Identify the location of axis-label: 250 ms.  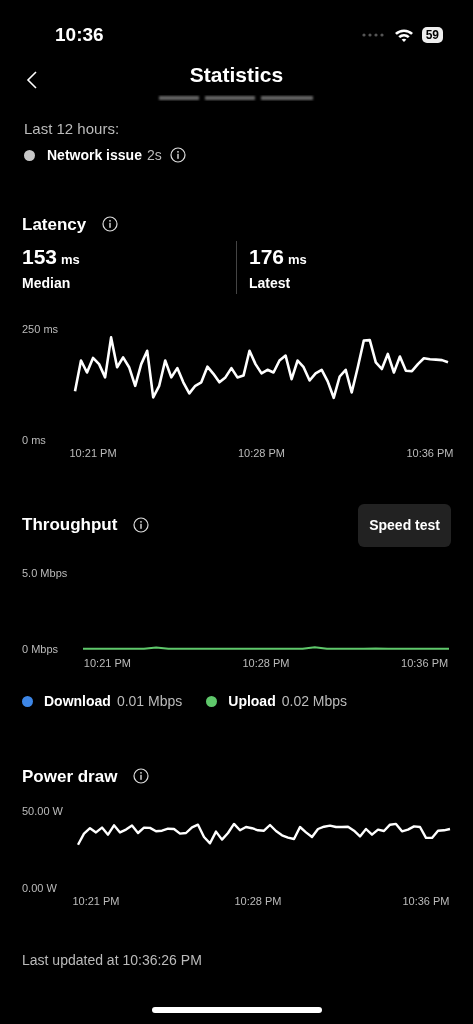
(40, 328).